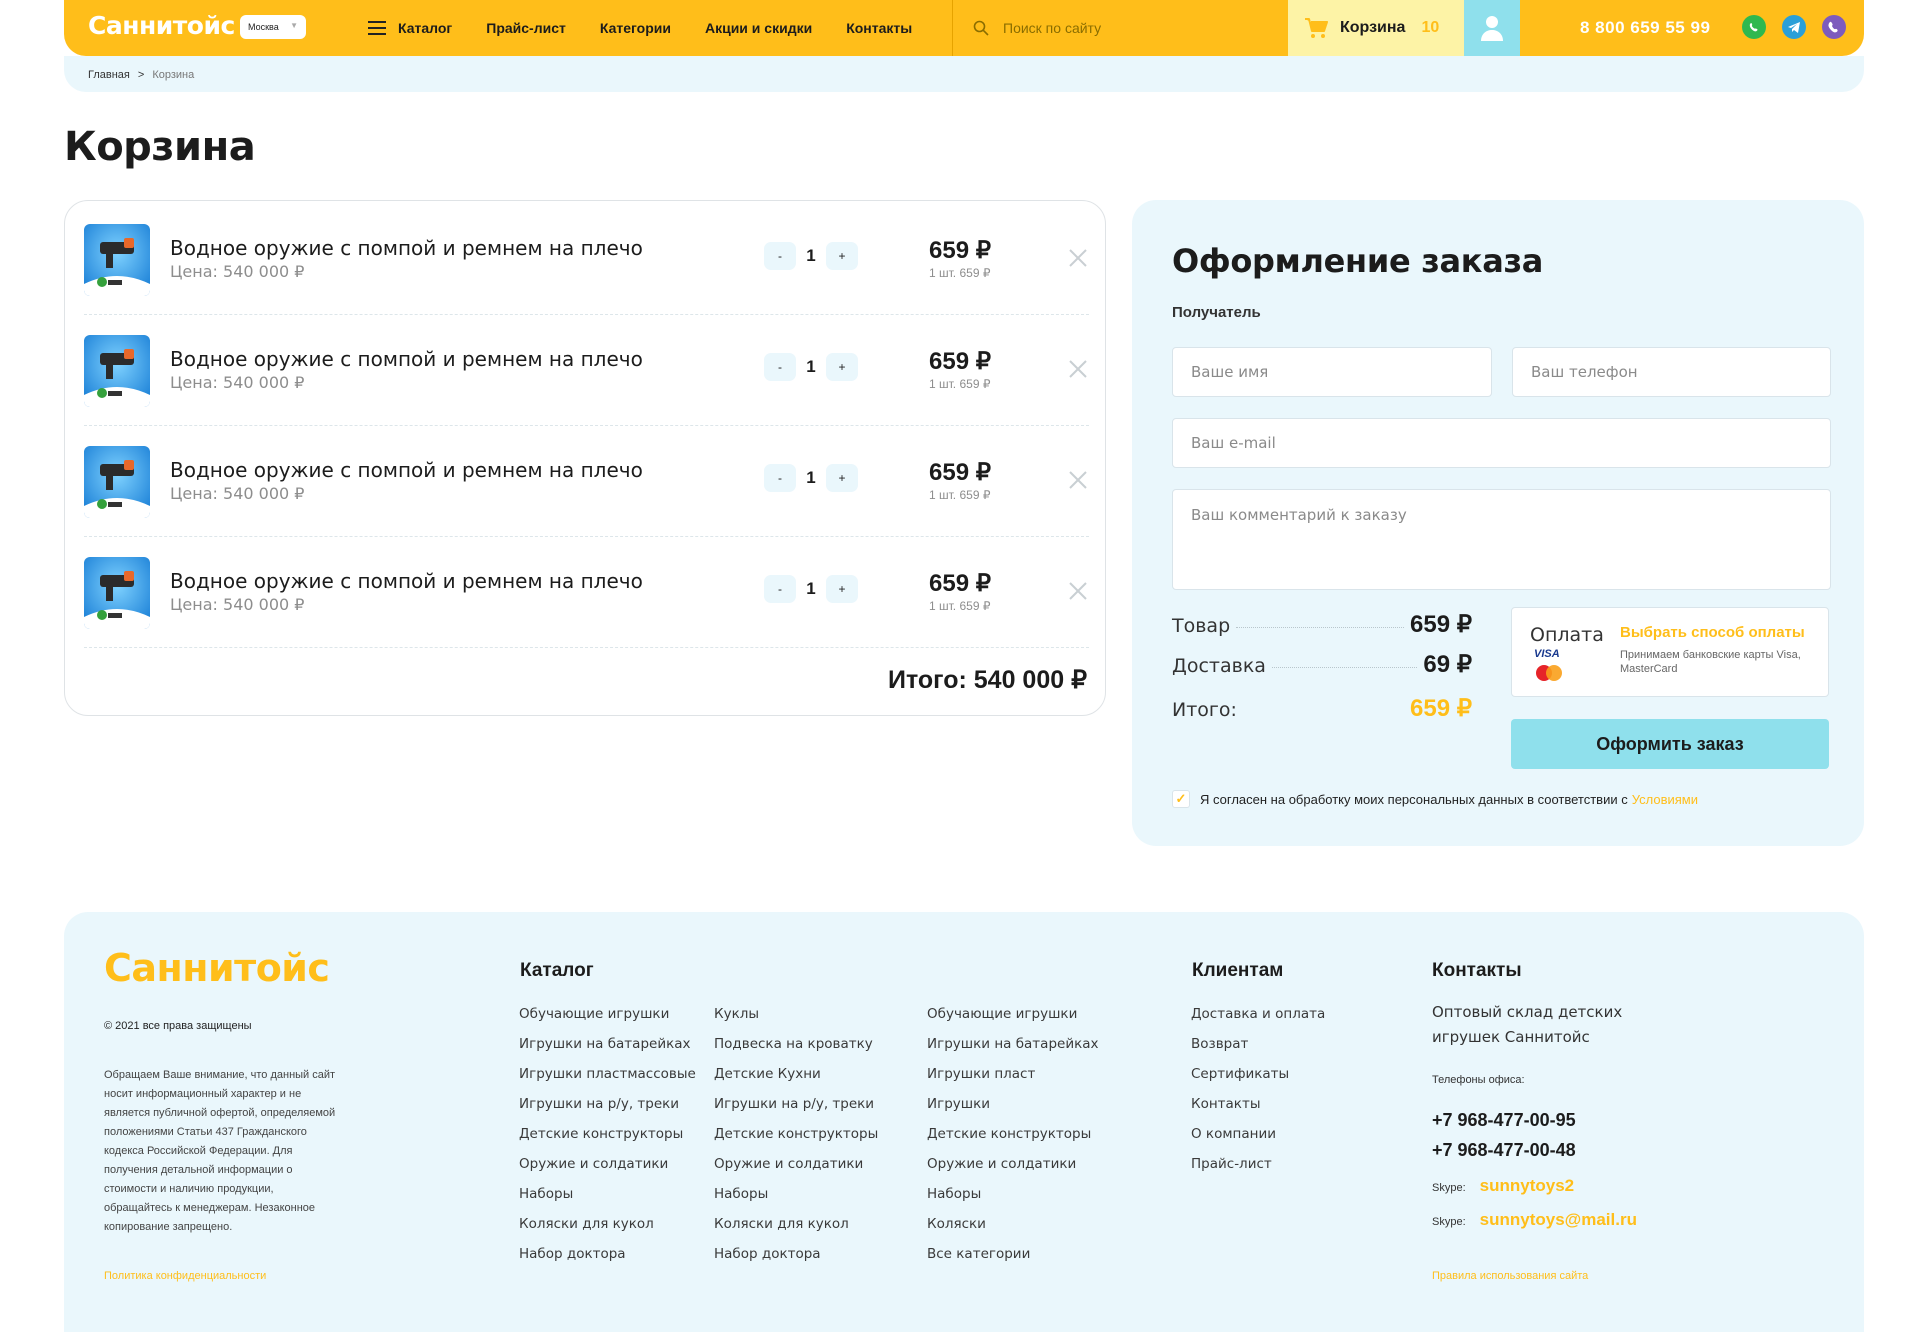 The image size is (1920, 1332). What do you see at coordinates (635, 28) in the screenshot?
I see `nav-categories: Категории` at bounding box center [635, 28].